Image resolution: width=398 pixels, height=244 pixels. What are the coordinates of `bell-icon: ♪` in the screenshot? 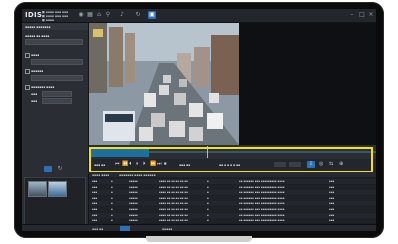 It's located at (122, 15).